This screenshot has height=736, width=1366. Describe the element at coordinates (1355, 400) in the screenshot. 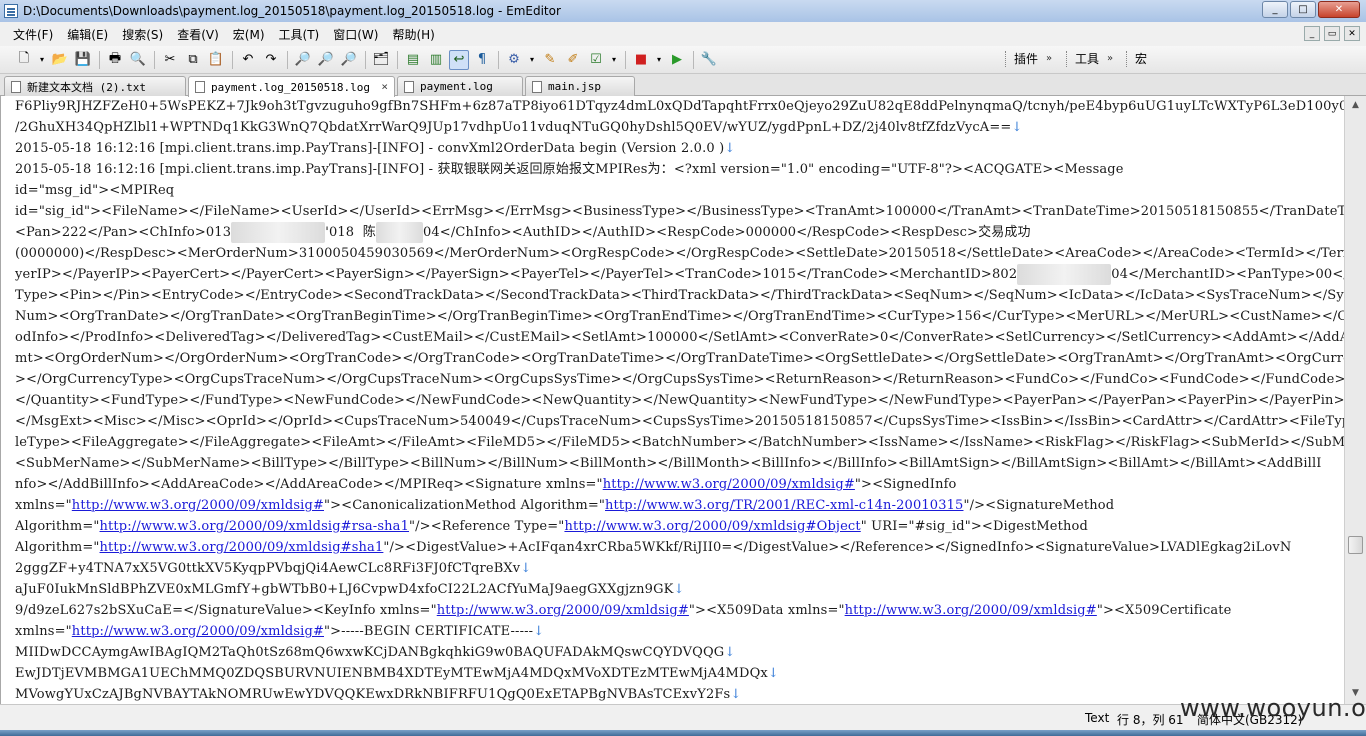

I see `vertical-scrollbar: ▲ ▼` at that location.